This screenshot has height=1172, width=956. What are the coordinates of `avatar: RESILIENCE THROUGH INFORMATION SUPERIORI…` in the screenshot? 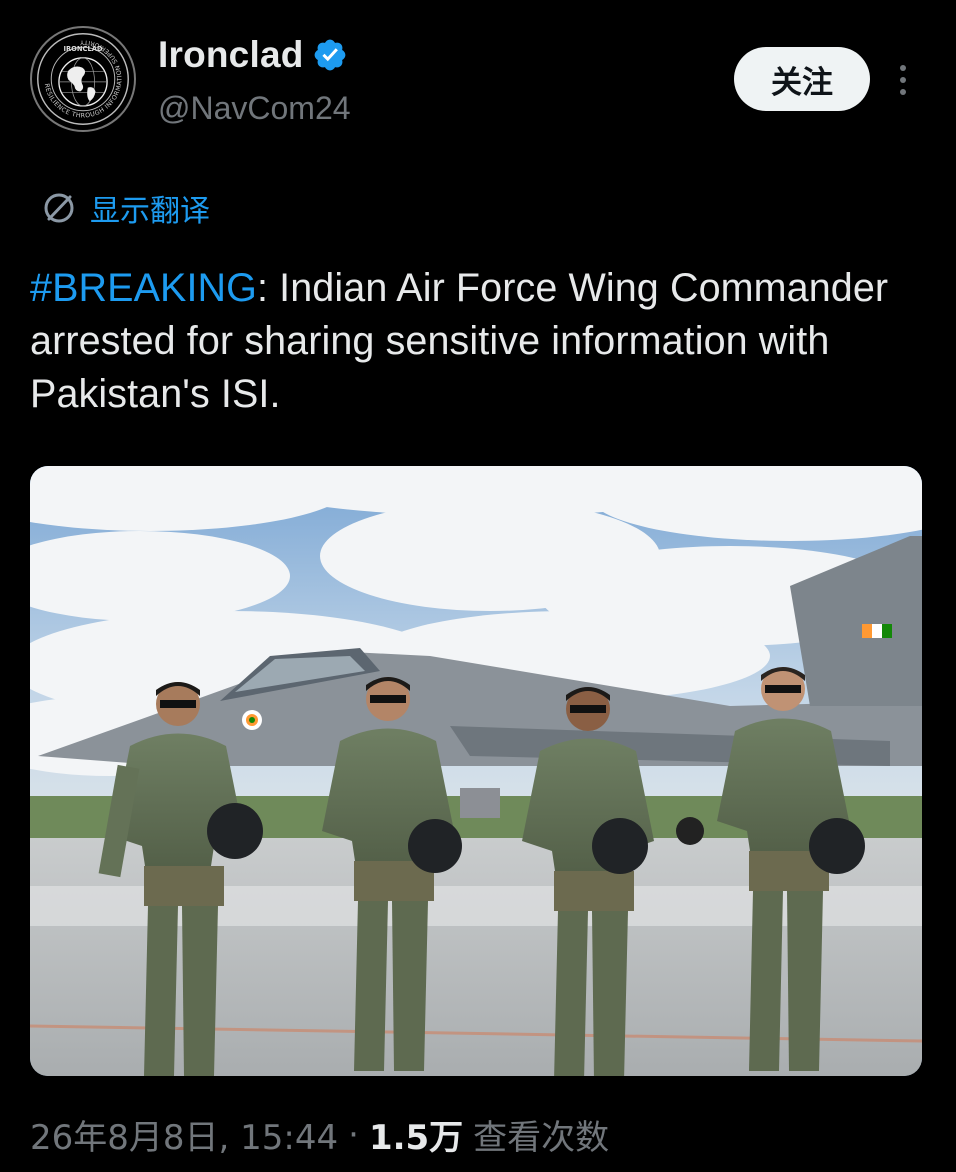 It's located at (83, 79).